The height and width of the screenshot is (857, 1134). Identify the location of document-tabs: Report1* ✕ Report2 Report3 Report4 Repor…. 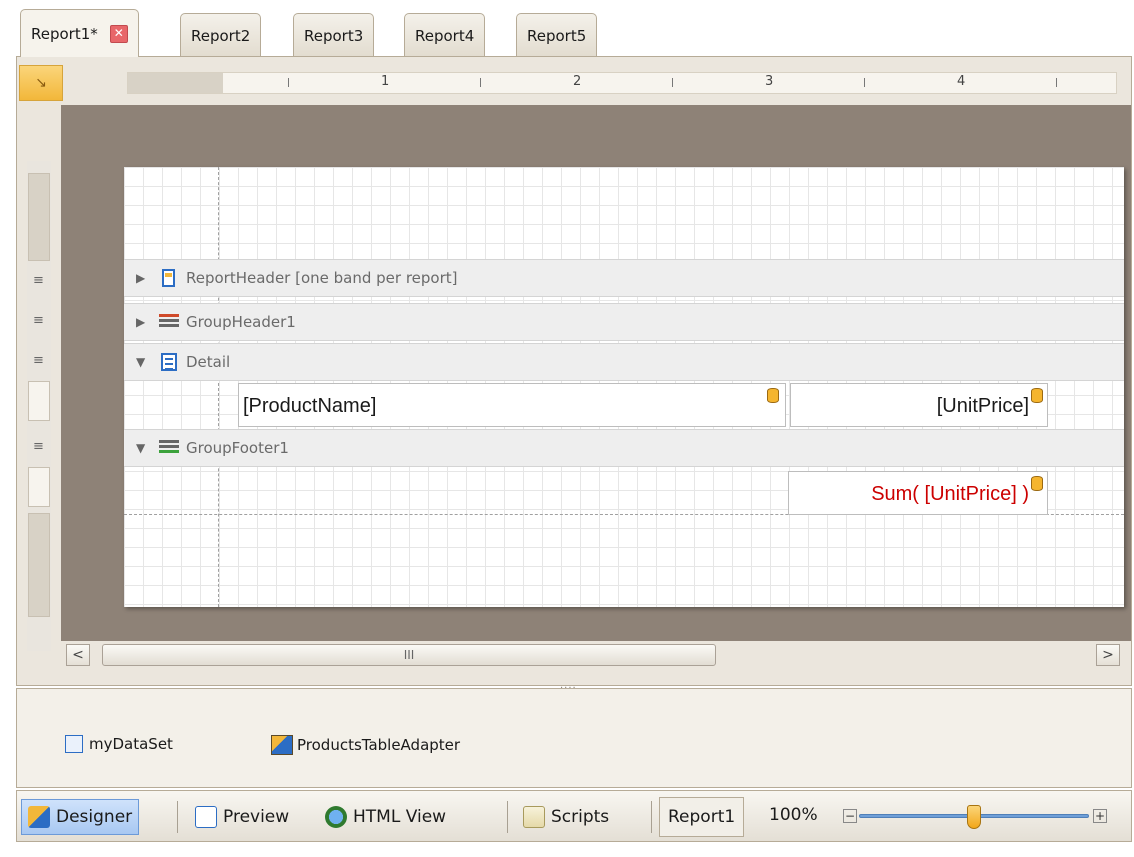
(567, 28).